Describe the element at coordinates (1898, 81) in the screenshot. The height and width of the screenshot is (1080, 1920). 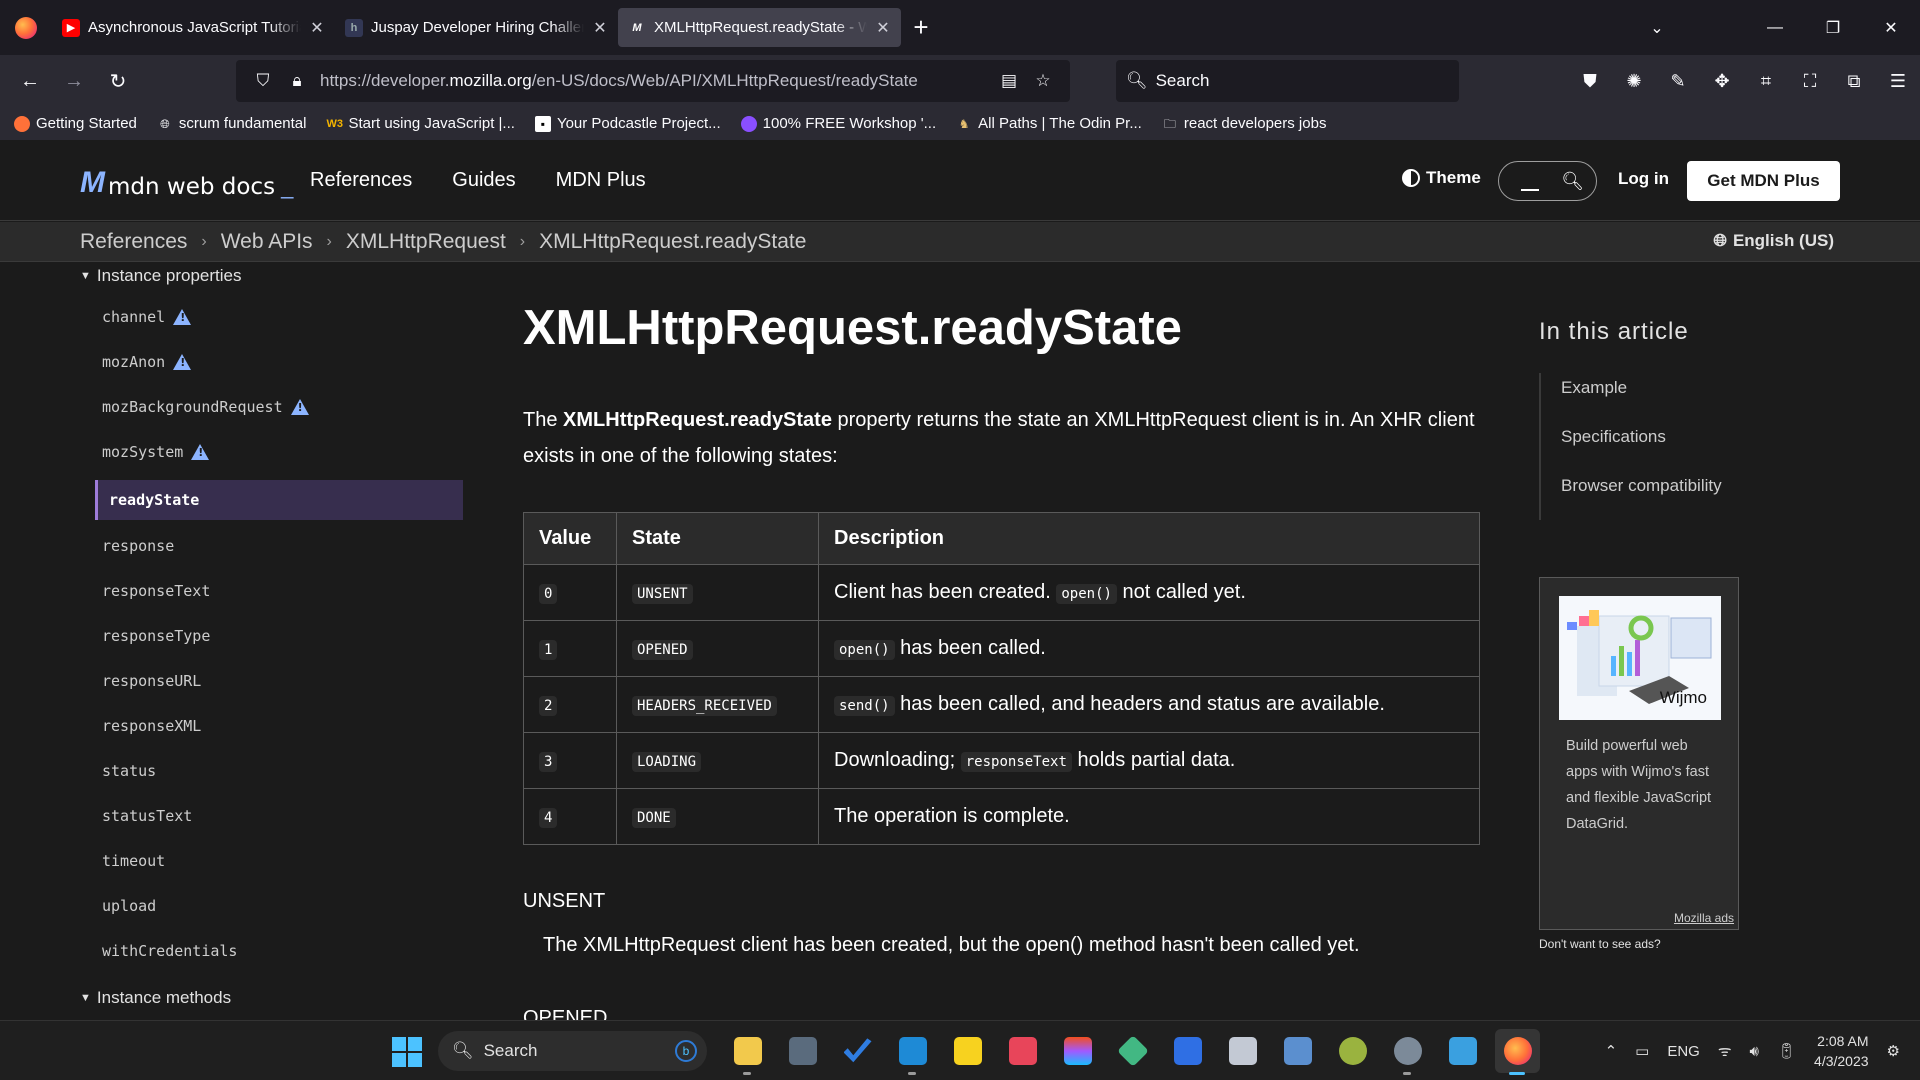
I see `menu-icon: ☰` at that location.